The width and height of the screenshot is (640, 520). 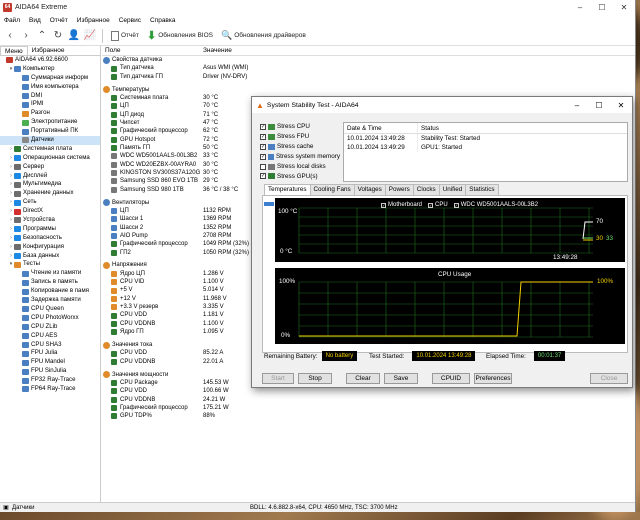 What do you see at coordinates (50, 167) in the screenshot?
I see `tree-item: › Сервер` at bounding box center [50, 167].